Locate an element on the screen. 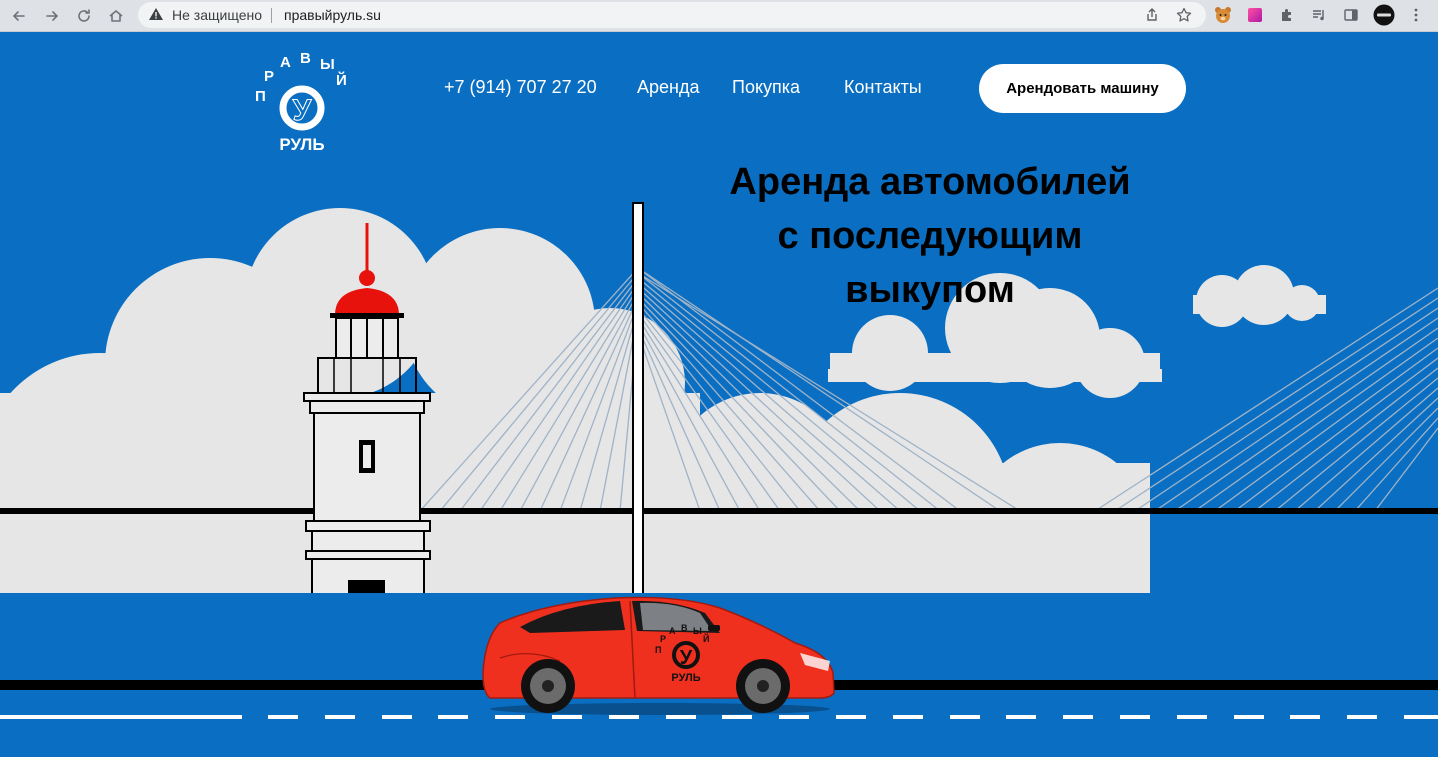 The height and width of the screenshot is (757, 1438). nav-link-buy: Покупка is located at coordinates (766, 87).